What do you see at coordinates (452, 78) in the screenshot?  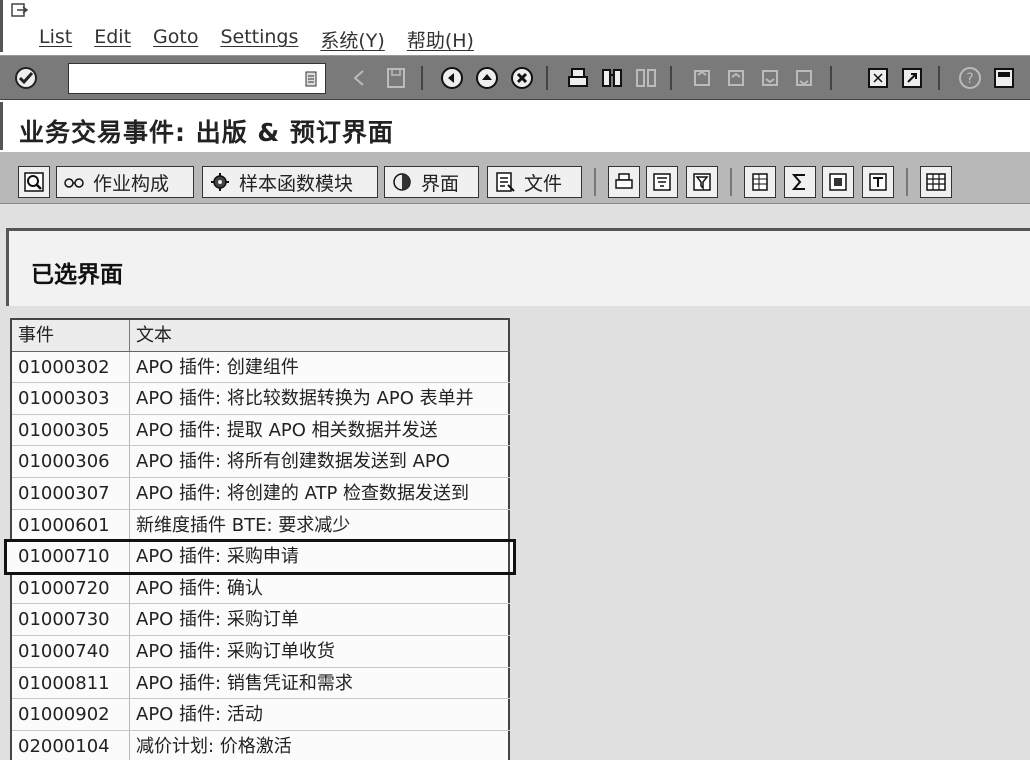 I see `back-icon` at bounding box center [452, 78].